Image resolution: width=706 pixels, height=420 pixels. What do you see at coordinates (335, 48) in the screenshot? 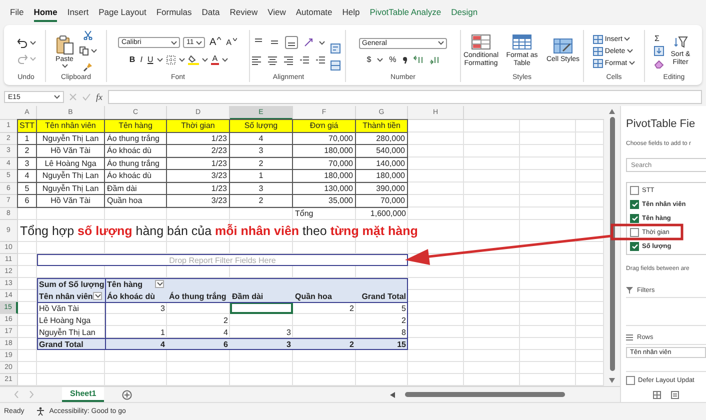
I see `wrap-text-icon` at bounding box center [335, 48].